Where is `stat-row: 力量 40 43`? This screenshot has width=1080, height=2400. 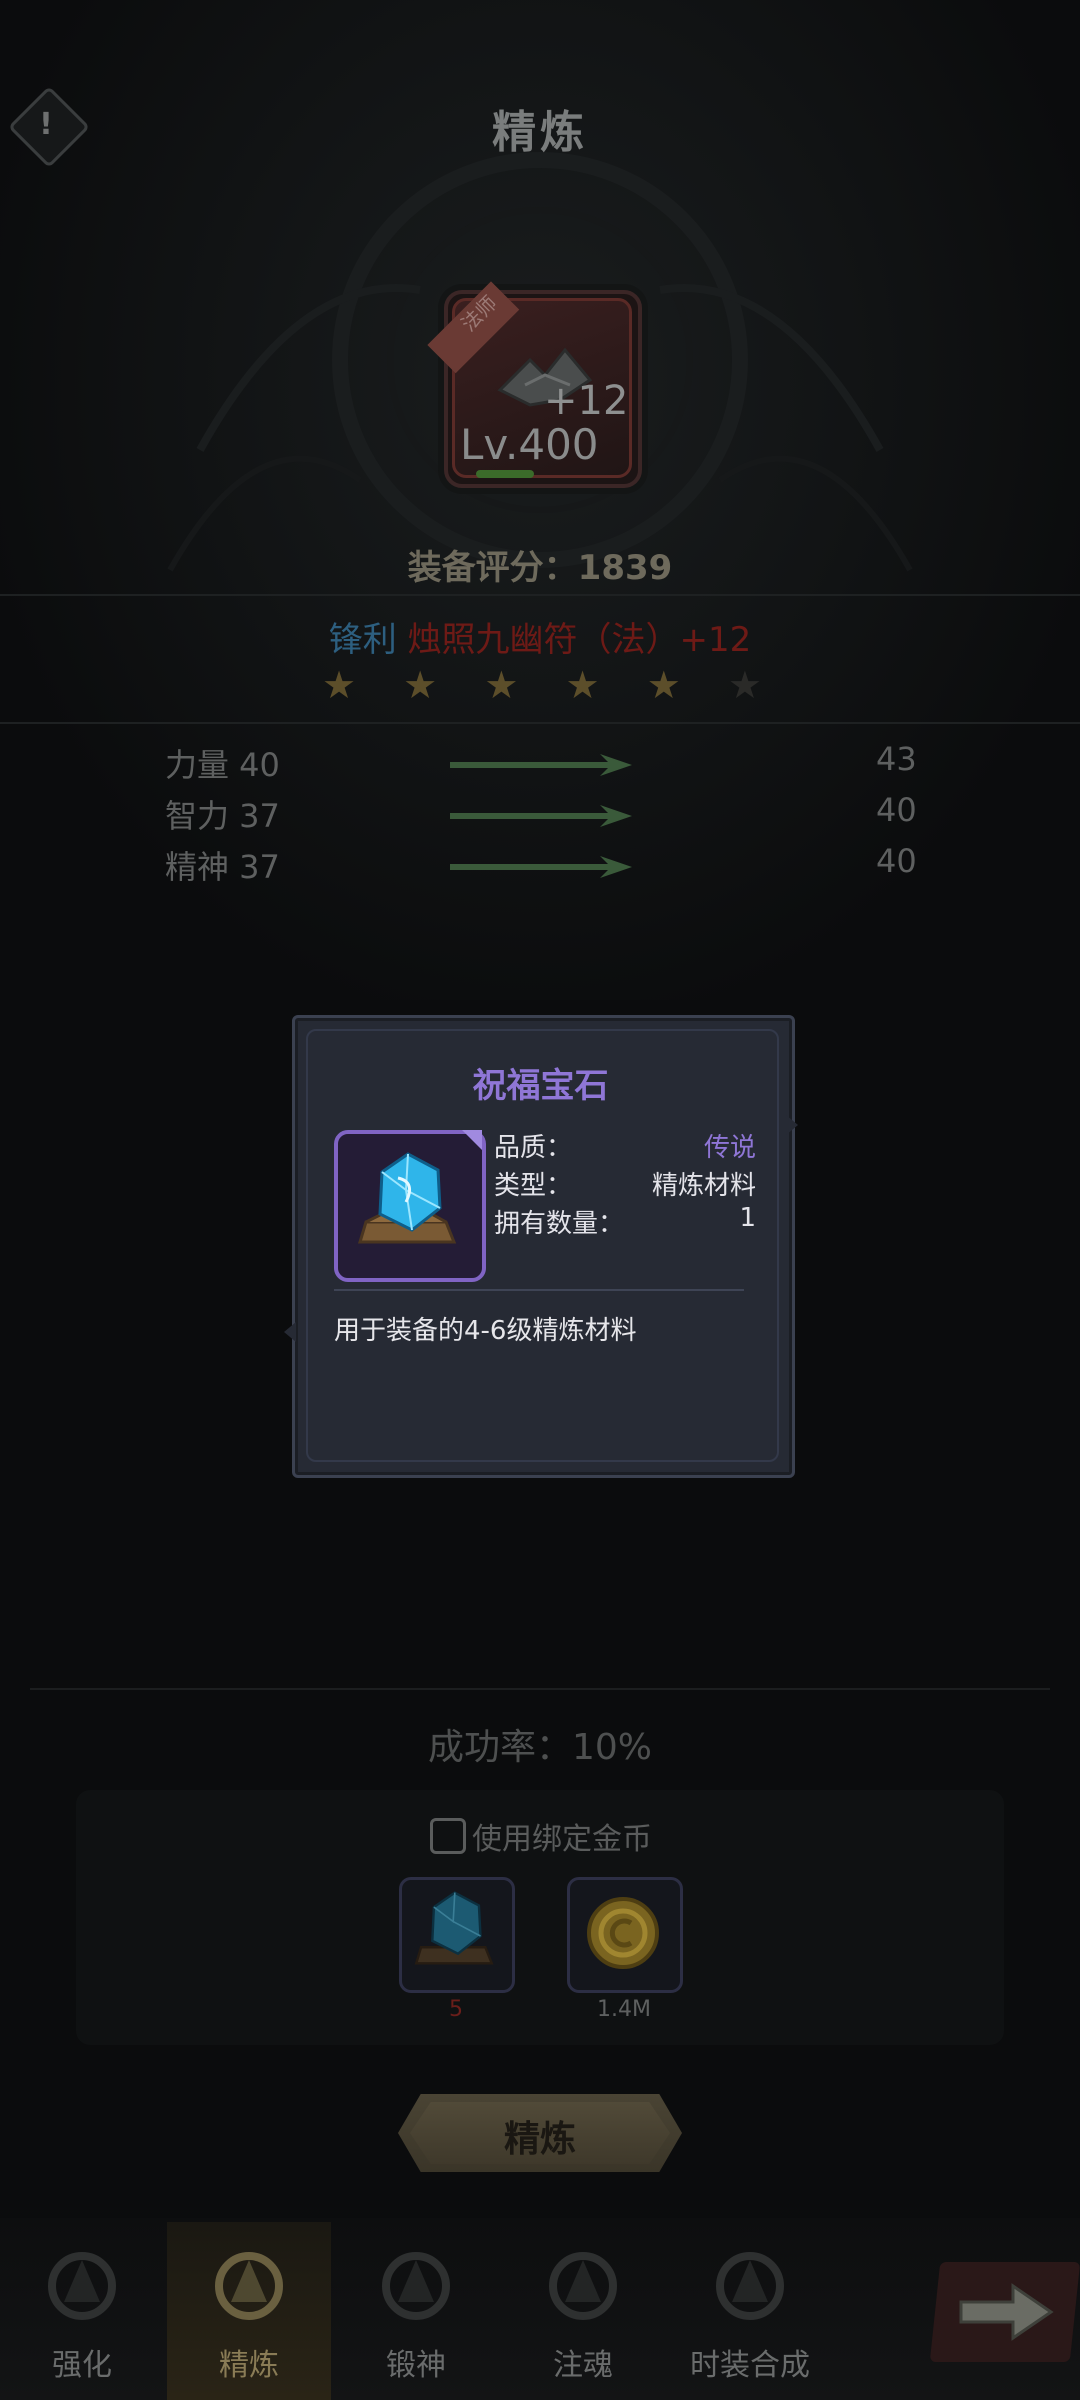
stat-row: 力量 40 43 is located at coordinates (540, 765).